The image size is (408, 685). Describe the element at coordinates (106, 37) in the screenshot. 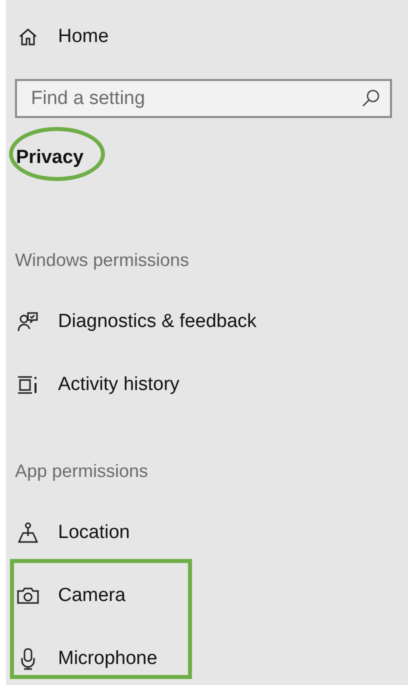

I see `home-button: Home` at that location.